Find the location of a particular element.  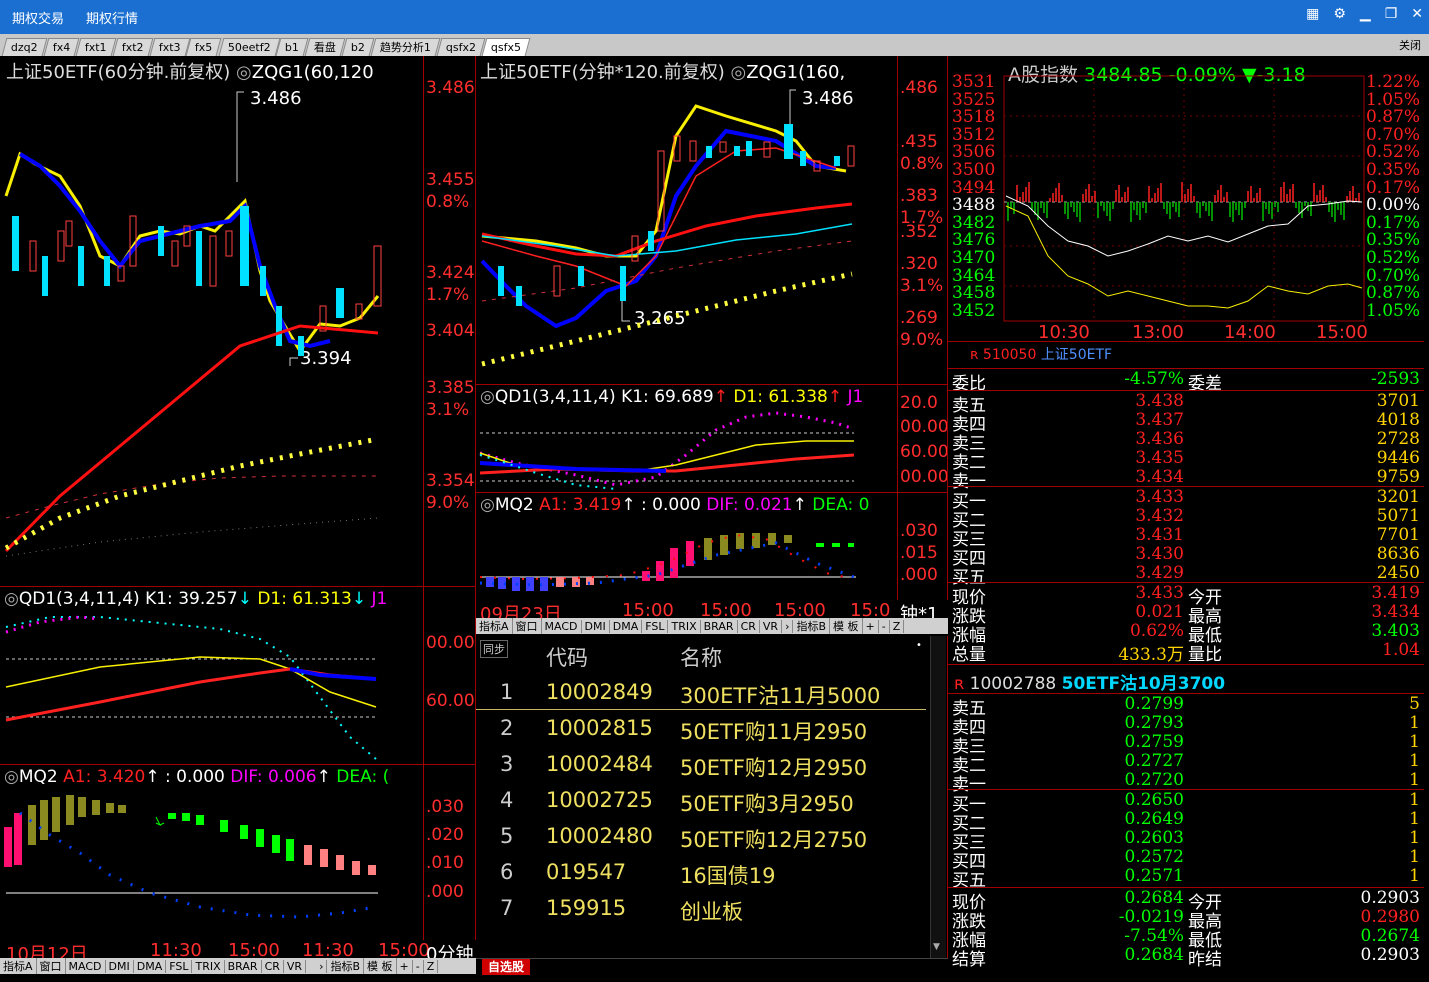

menu-option-trade: 期权交易 is located at coordinates (38, 17).